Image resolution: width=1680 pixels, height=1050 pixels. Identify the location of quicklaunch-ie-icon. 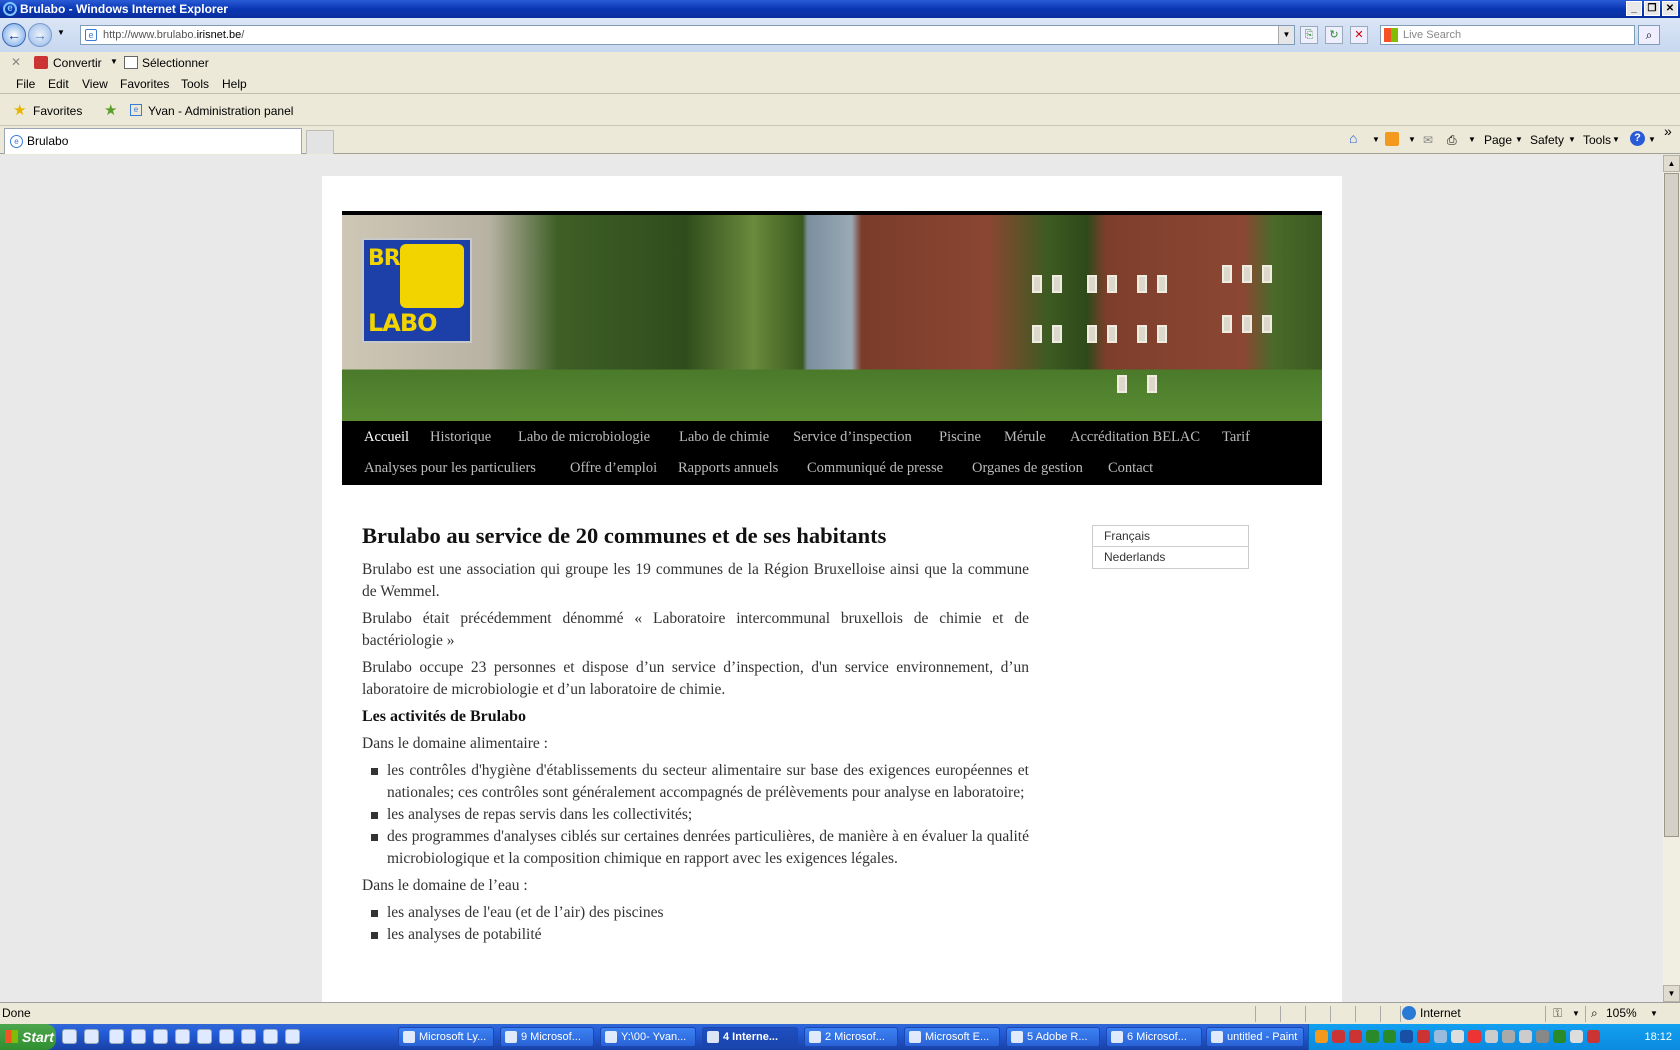
(91, 1036).